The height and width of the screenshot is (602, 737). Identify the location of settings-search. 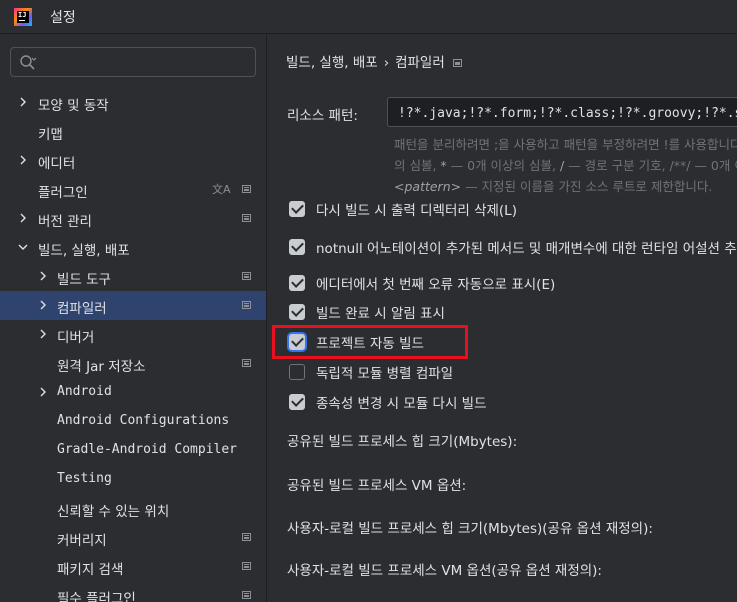
(133, 62).